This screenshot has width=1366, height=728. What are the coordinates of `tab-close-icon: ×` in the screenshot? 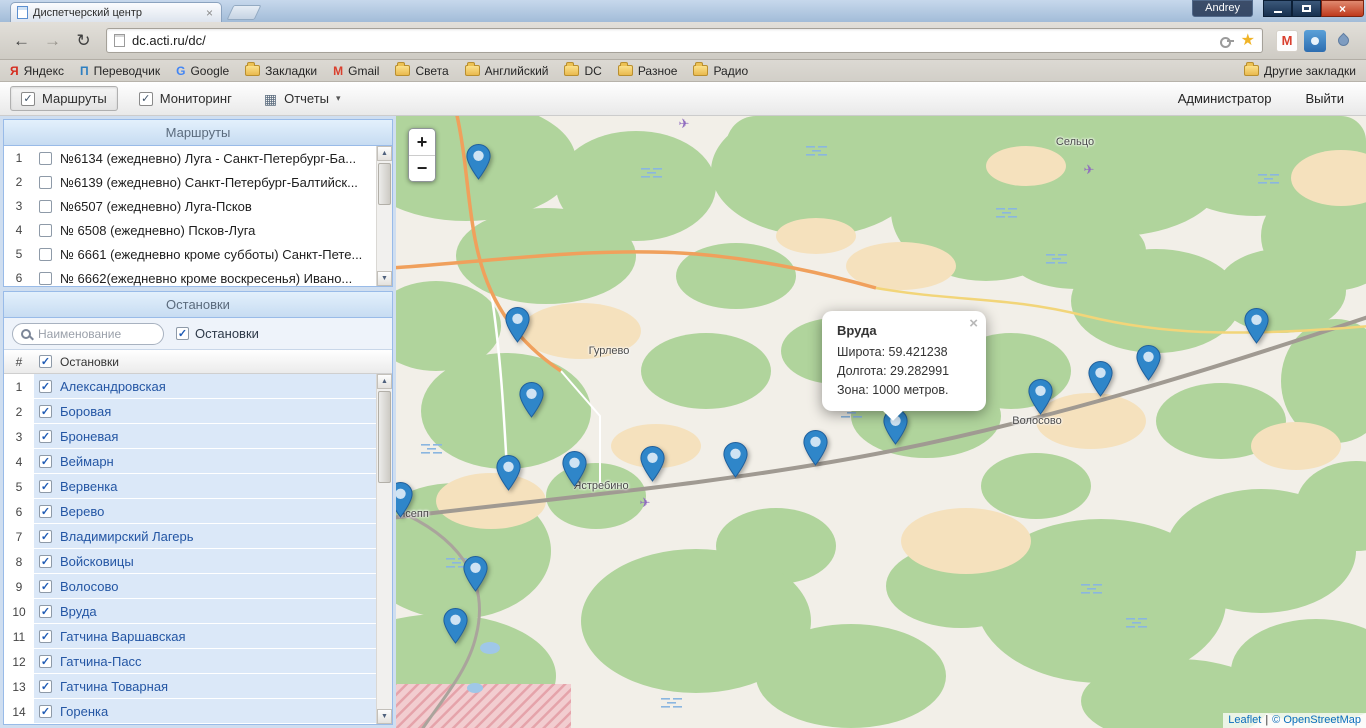 It's located at (209, 13).